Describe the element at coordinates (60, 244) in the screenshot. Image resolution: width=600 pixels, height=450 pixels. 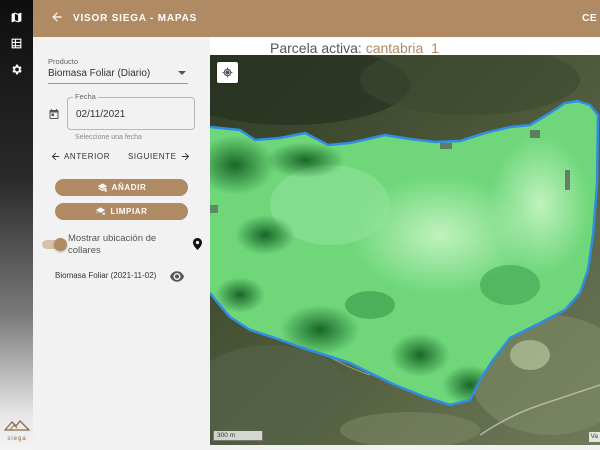
I see `toggle-knob` at that location.